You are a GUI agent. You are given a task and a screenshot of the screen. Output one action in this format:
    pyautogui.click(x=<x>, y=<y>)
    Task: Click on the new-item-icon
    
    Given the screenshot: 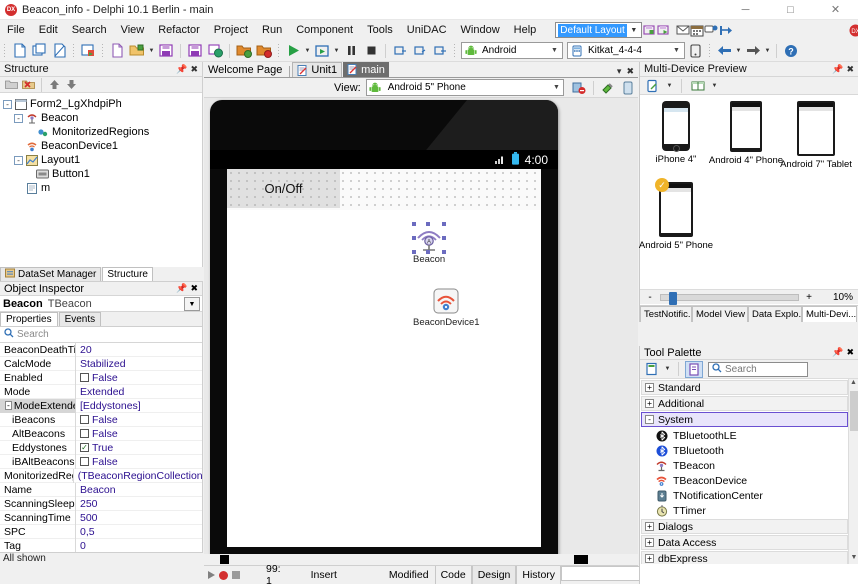 What is the action you would take?
    pyautogui.click(x=117, y=51)
    